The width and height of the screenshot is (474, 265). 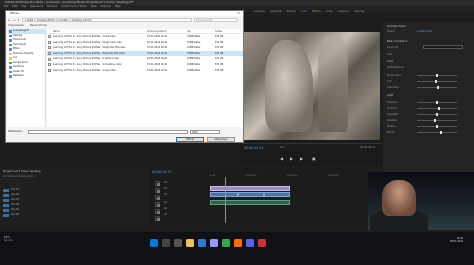 I want to click on project-item: Clip 05, so click(x=51, y=210).